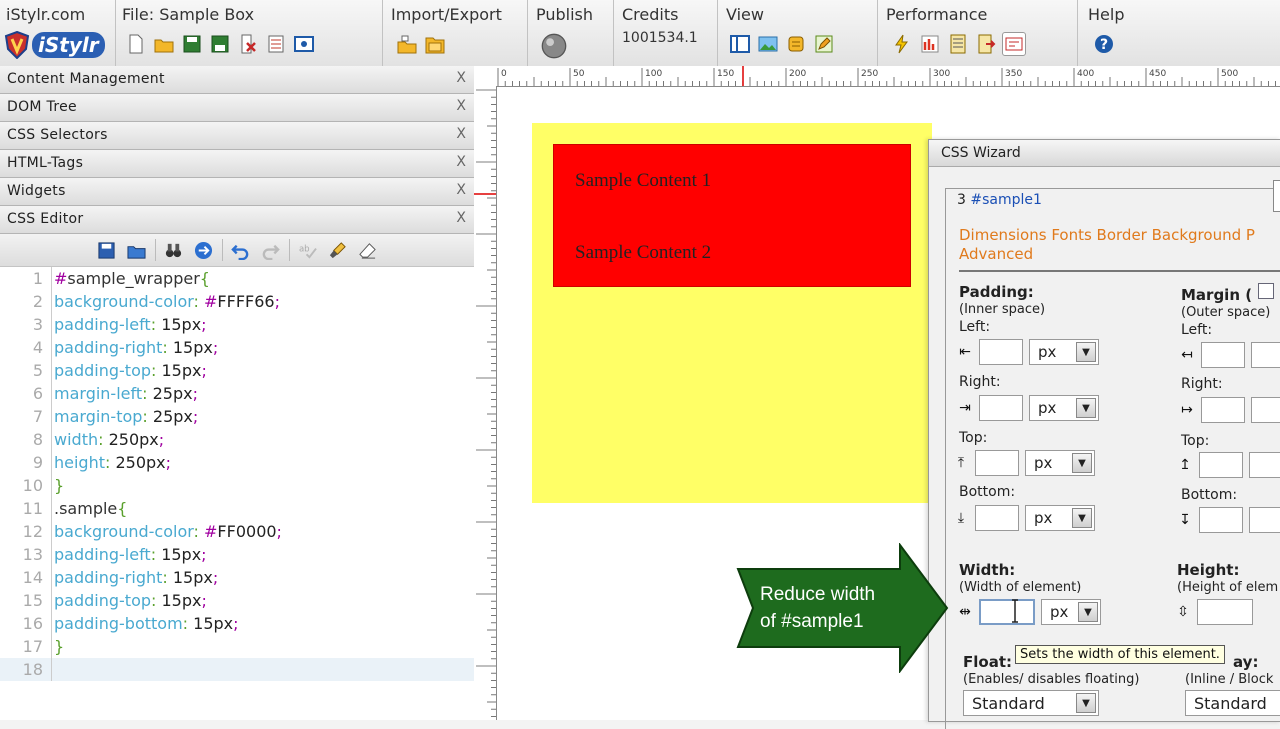  What do you see at coordinates (768, 44) in the screenshot?
I see `image-view-button` at bounding box center [768, 44].